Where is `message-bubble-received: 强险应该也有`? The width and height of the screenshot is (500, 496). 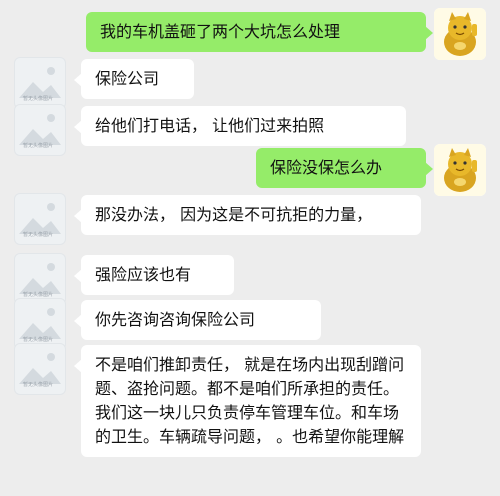 message-bubble-received: 强险应该也有 is located at coordinates (154, 275).